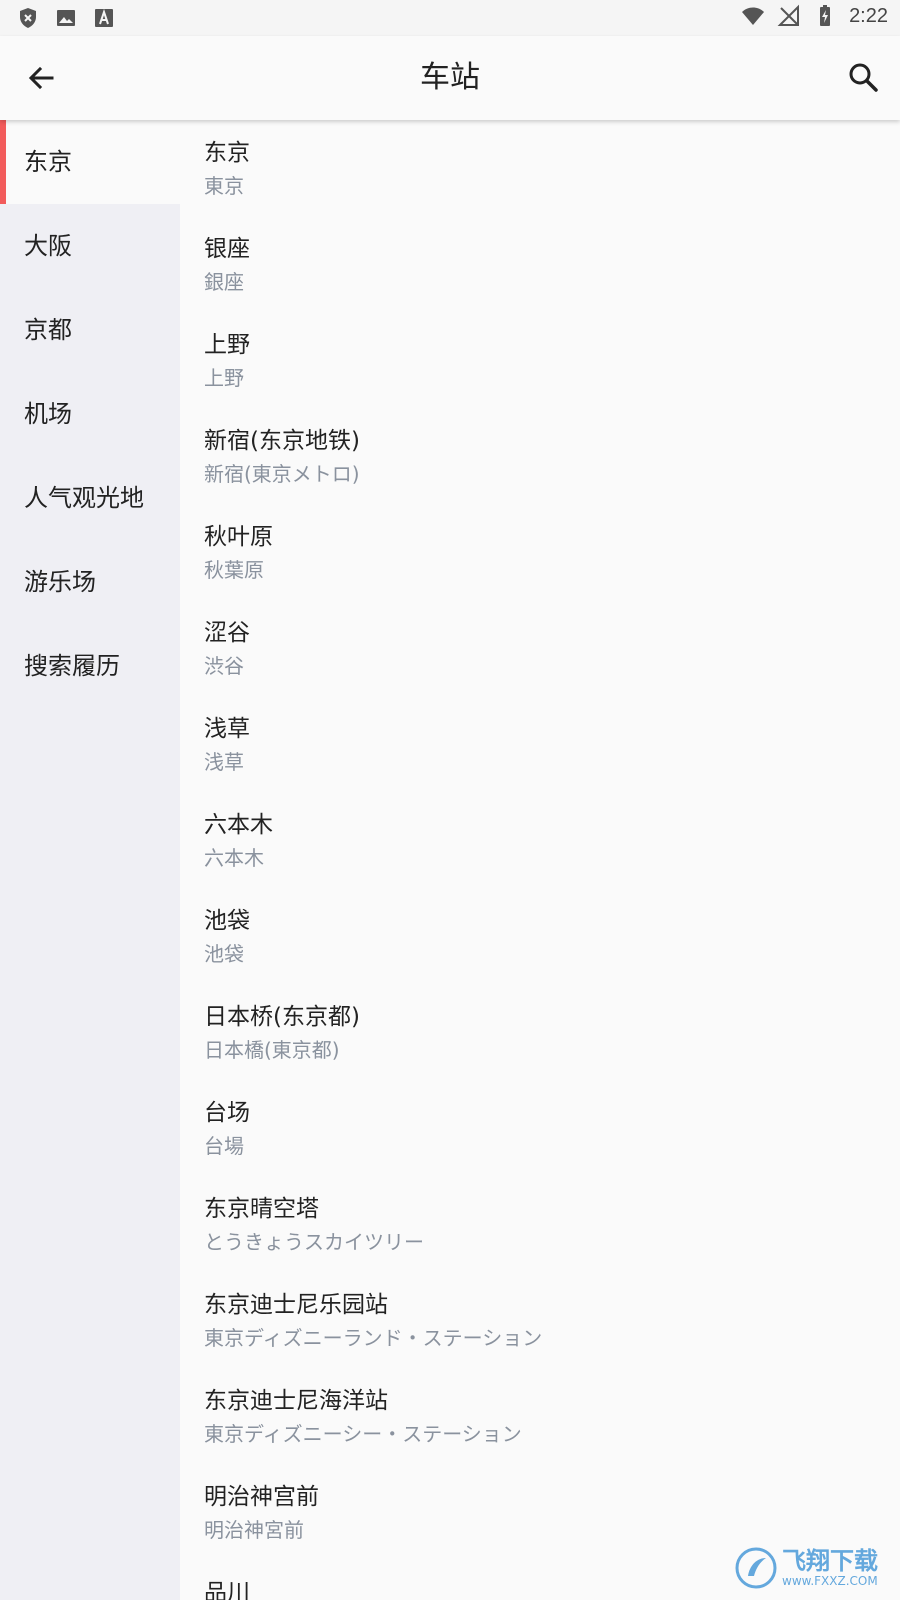 Image resolution: width=900 pixels, height=1600 pixels. Describe the element at coordinates (90, 330) in the screenshot. I see `sidebar-item-kyoto: 京都` at that location.